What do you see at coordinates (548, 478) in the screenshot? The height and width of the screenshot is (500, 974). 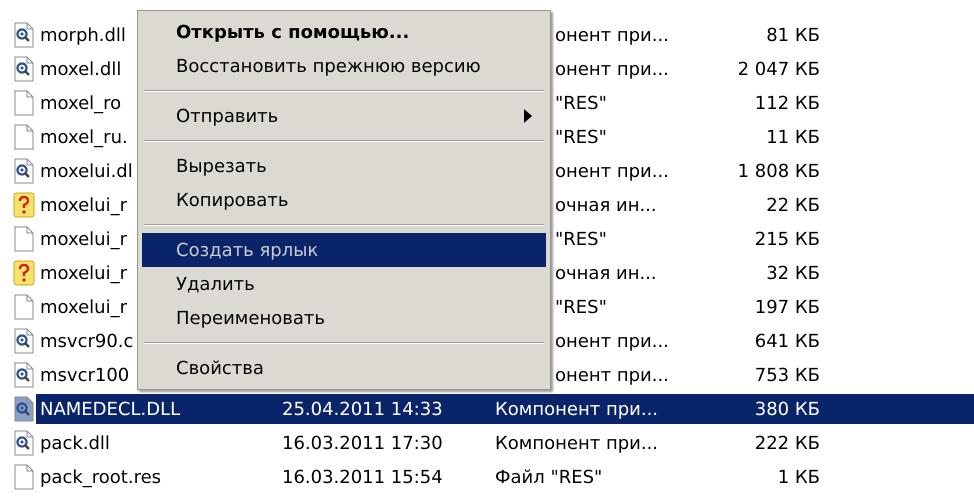 I see `file-type: Файл "RES"` at bounding box center [548, 478].